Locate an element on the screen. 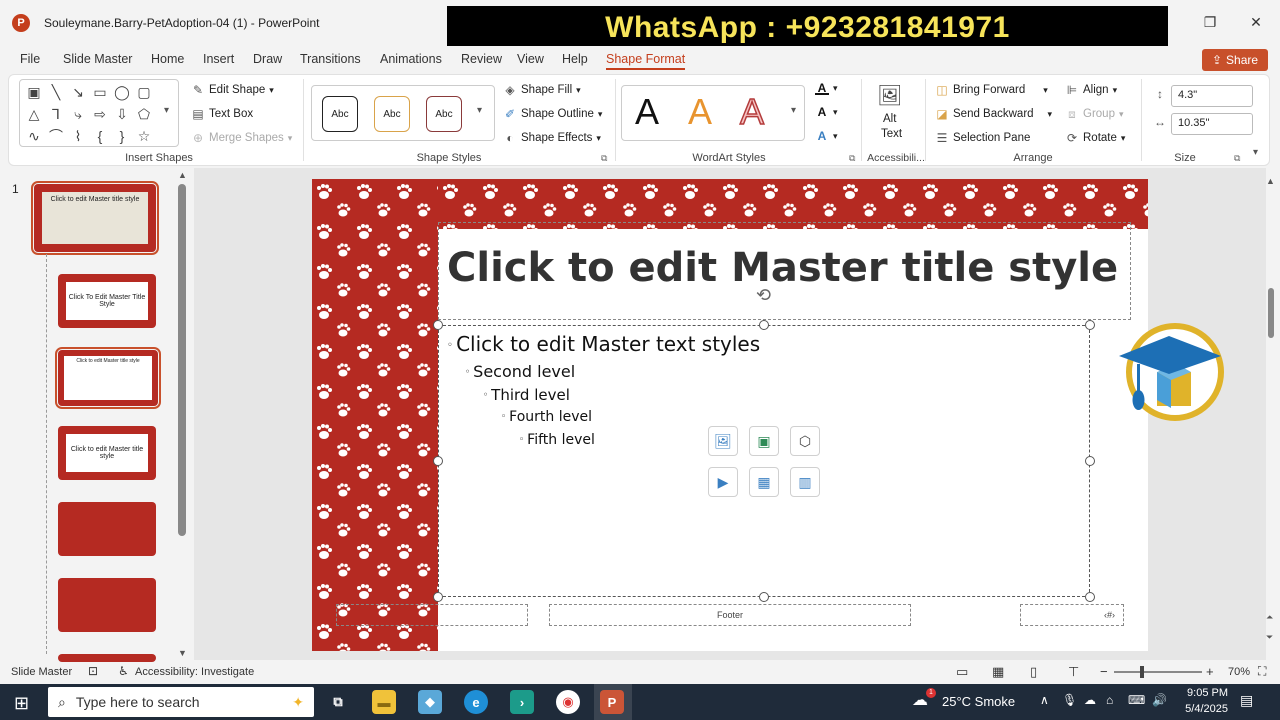  resize-handle-tl is located at coordinates (438, 325).